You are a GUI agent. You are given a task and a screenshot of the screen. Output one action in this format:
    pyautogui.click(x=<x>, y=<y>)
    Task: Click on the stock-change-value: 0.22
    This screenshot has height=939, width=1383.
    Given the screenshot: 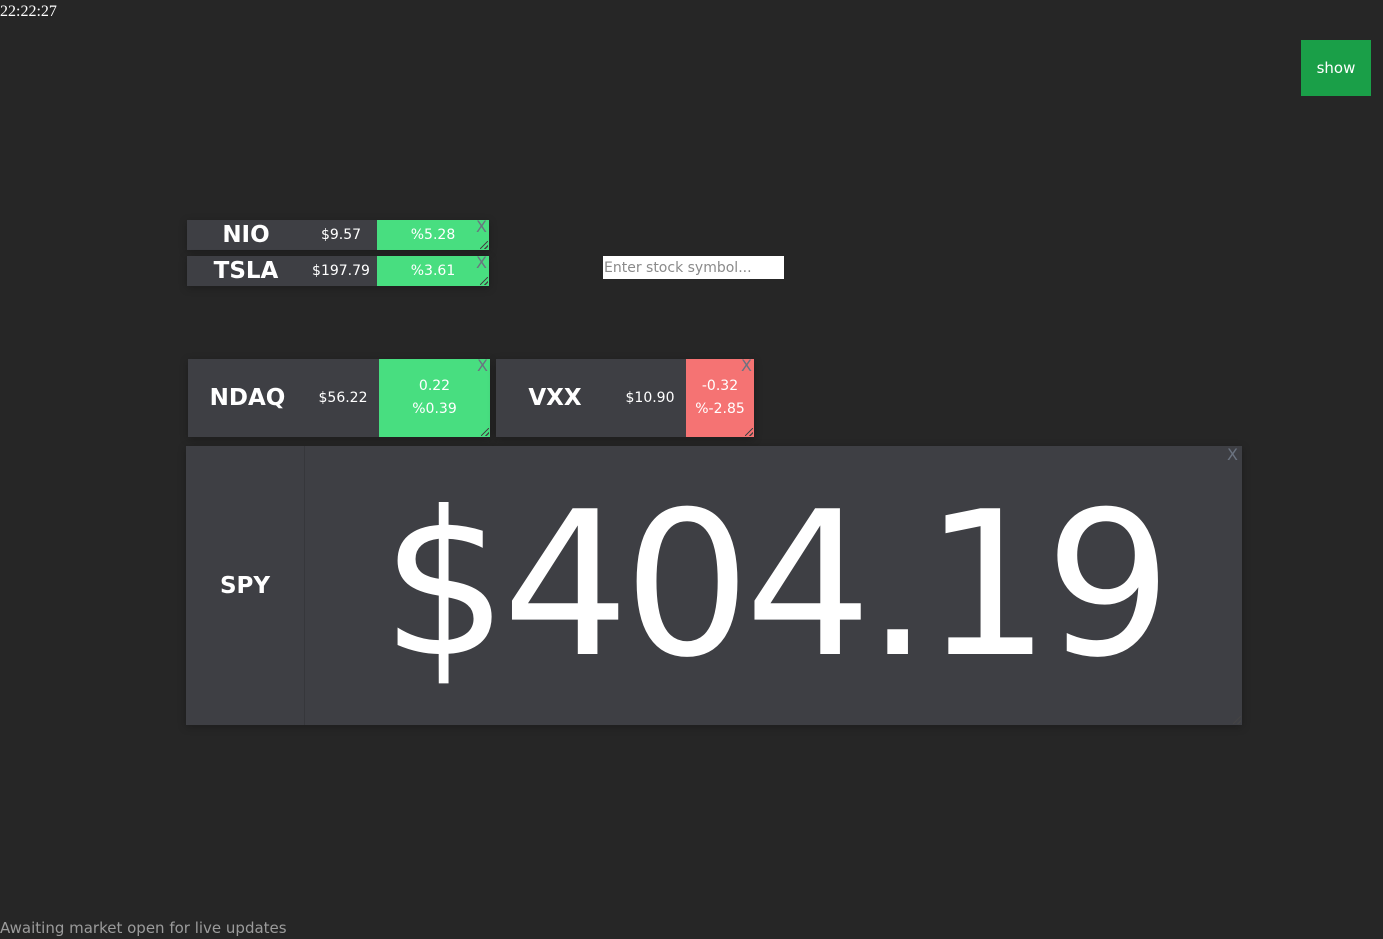 What is the action you would take?
    pyautogui.click(x=434, y=386)
    